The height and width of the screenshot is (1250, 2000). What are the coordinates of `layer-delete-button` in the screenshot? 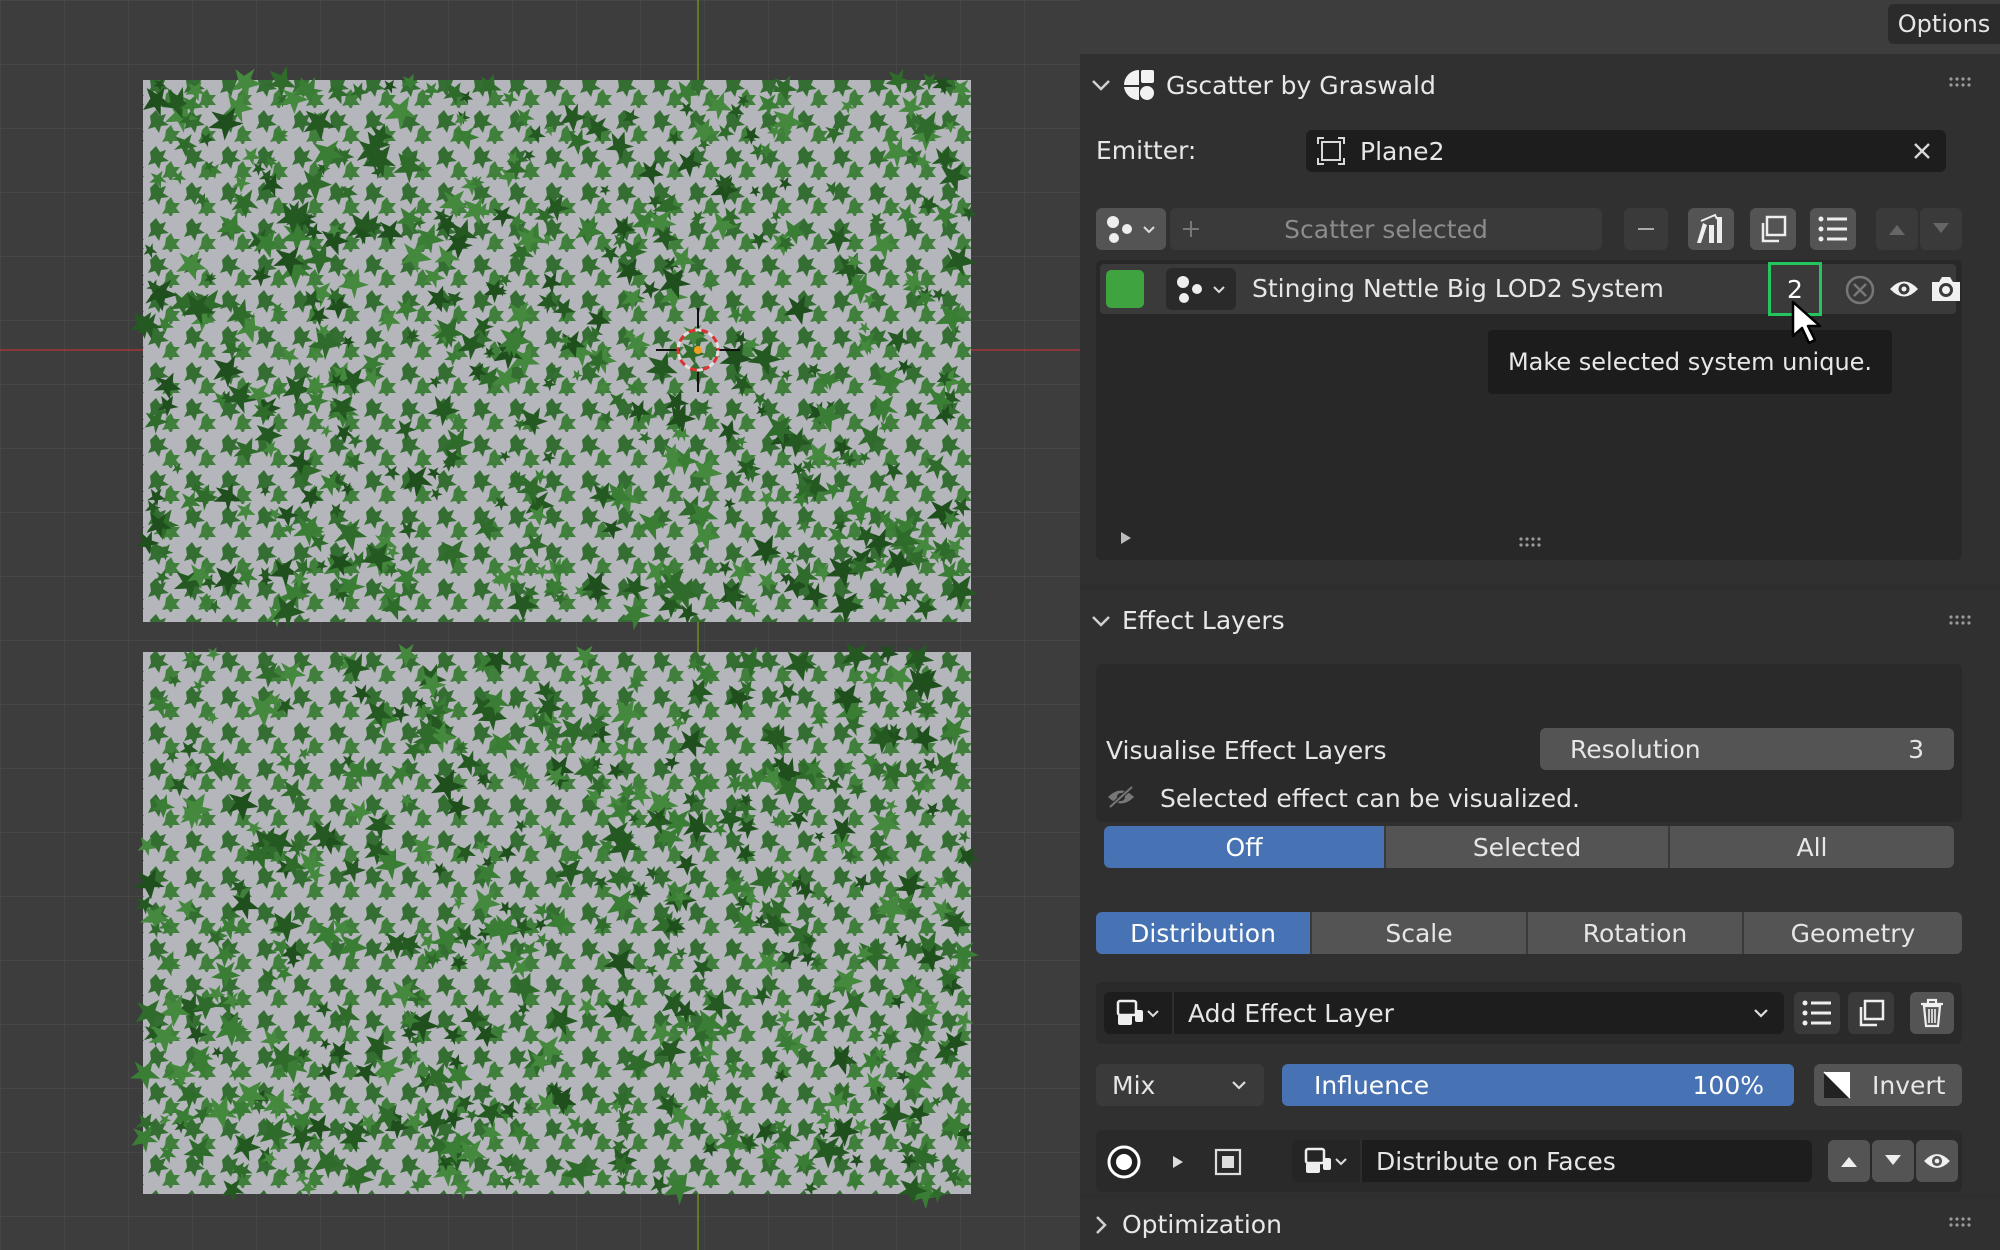 It's located at (1932, 1013).